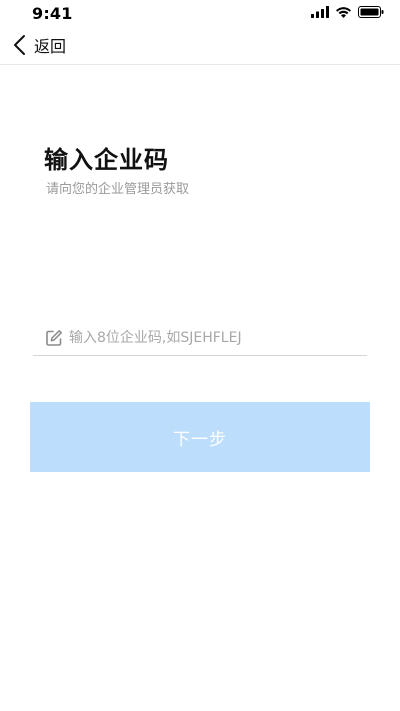 The height and width of the screenshot is (711, 400). I want to click on chevron-left-icon, so click(19, 45).